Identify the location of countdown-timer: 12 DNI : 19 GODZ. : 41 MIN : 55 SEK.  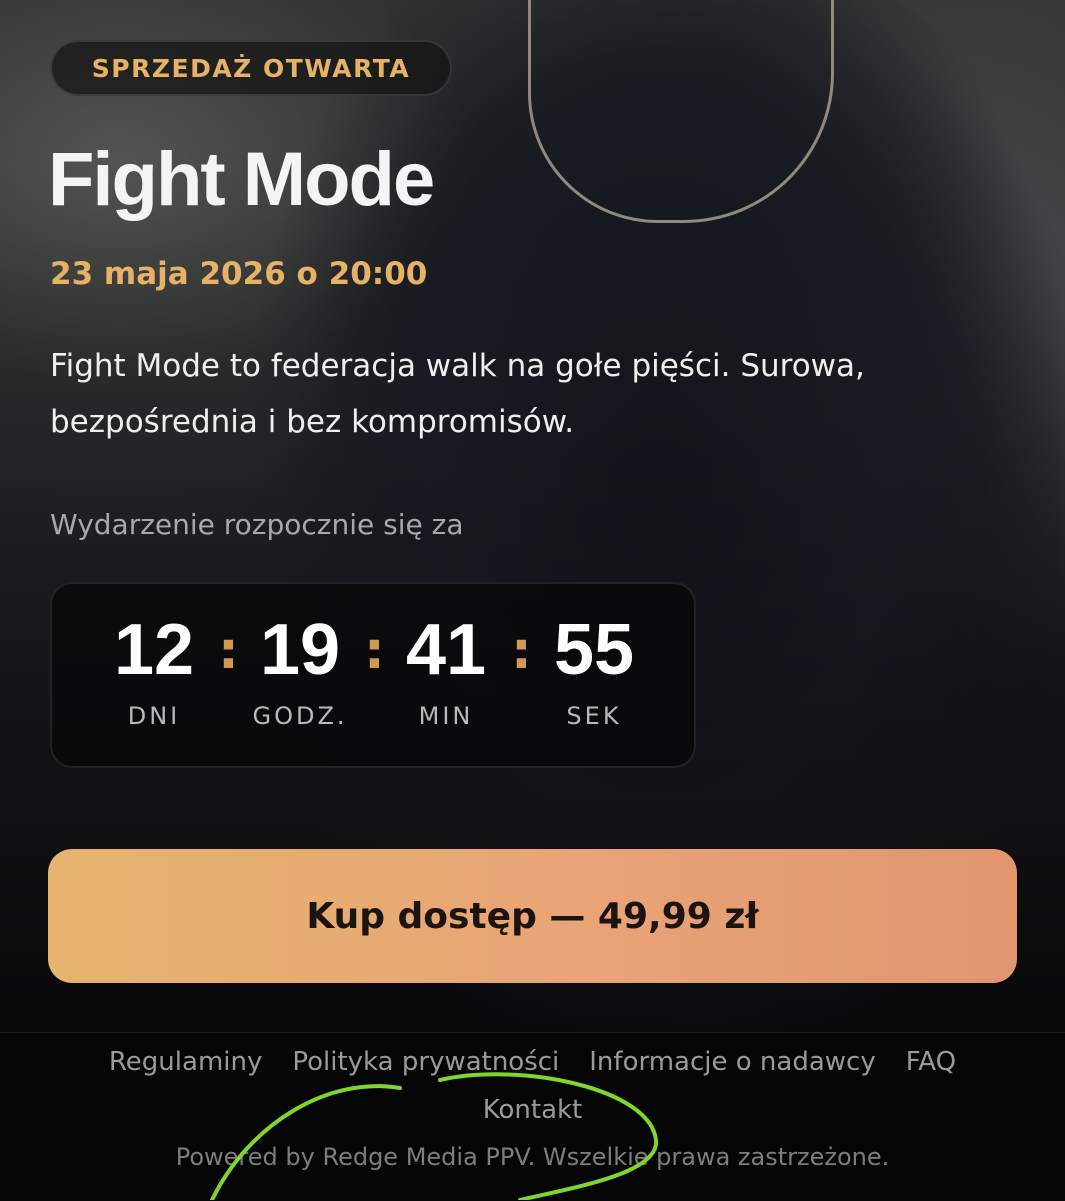
(373, 675).